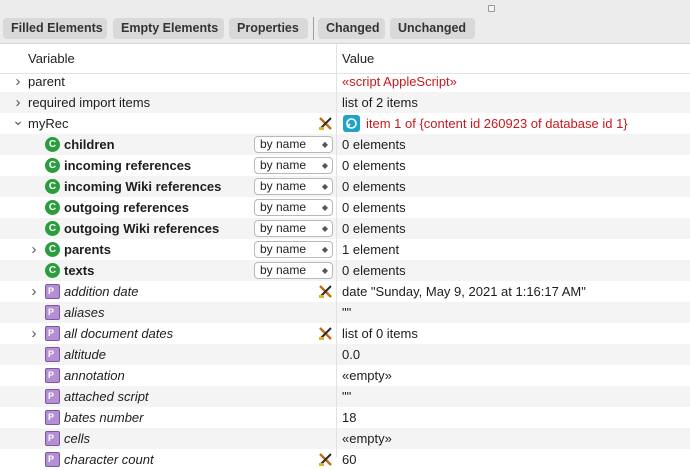 Image resolution: width=690 pixels, height=470 pixels. Describe the element at coordinates (168, 28) in the screenshot. I see `empty-elements-button: Empty Elements` at that location.